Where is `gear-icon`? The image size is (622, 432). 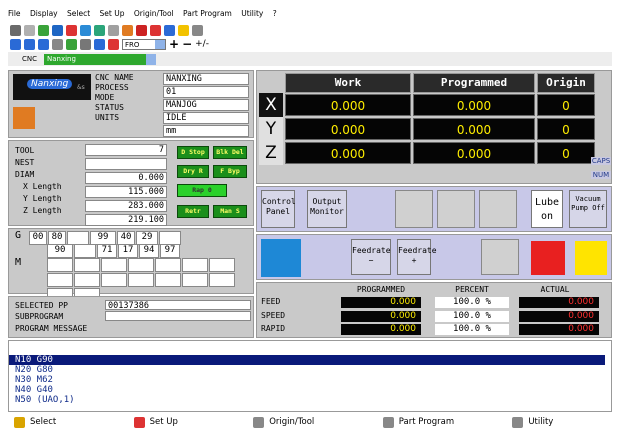 gear-icon is located at coordinates (169, 30).